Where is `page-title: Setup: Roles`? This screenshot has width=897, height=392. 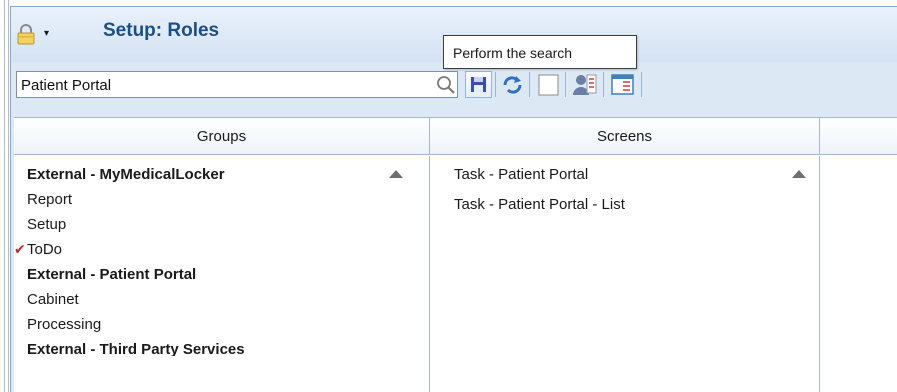
page-title: Setup: Roles is located at coordinates (161, 30).